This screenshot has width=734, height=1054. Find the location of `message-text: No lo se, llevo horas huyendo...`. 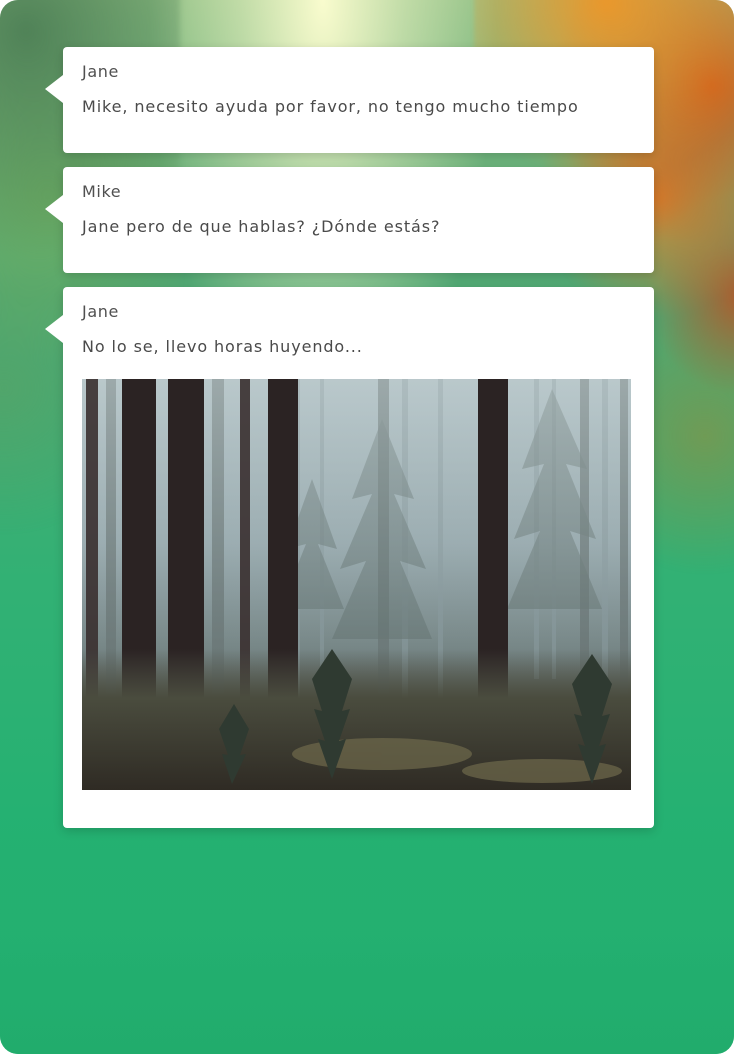

message-text: No lo se, llevo horas huyendo... is located at coordinates (222, 346).